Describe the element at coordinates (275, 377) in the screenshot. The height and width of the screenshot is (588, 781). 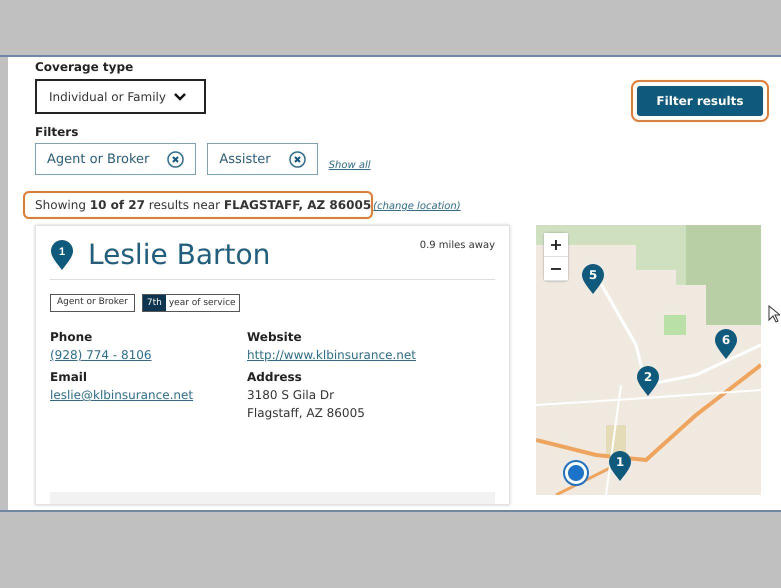
I see `field-label: Address` at that location.